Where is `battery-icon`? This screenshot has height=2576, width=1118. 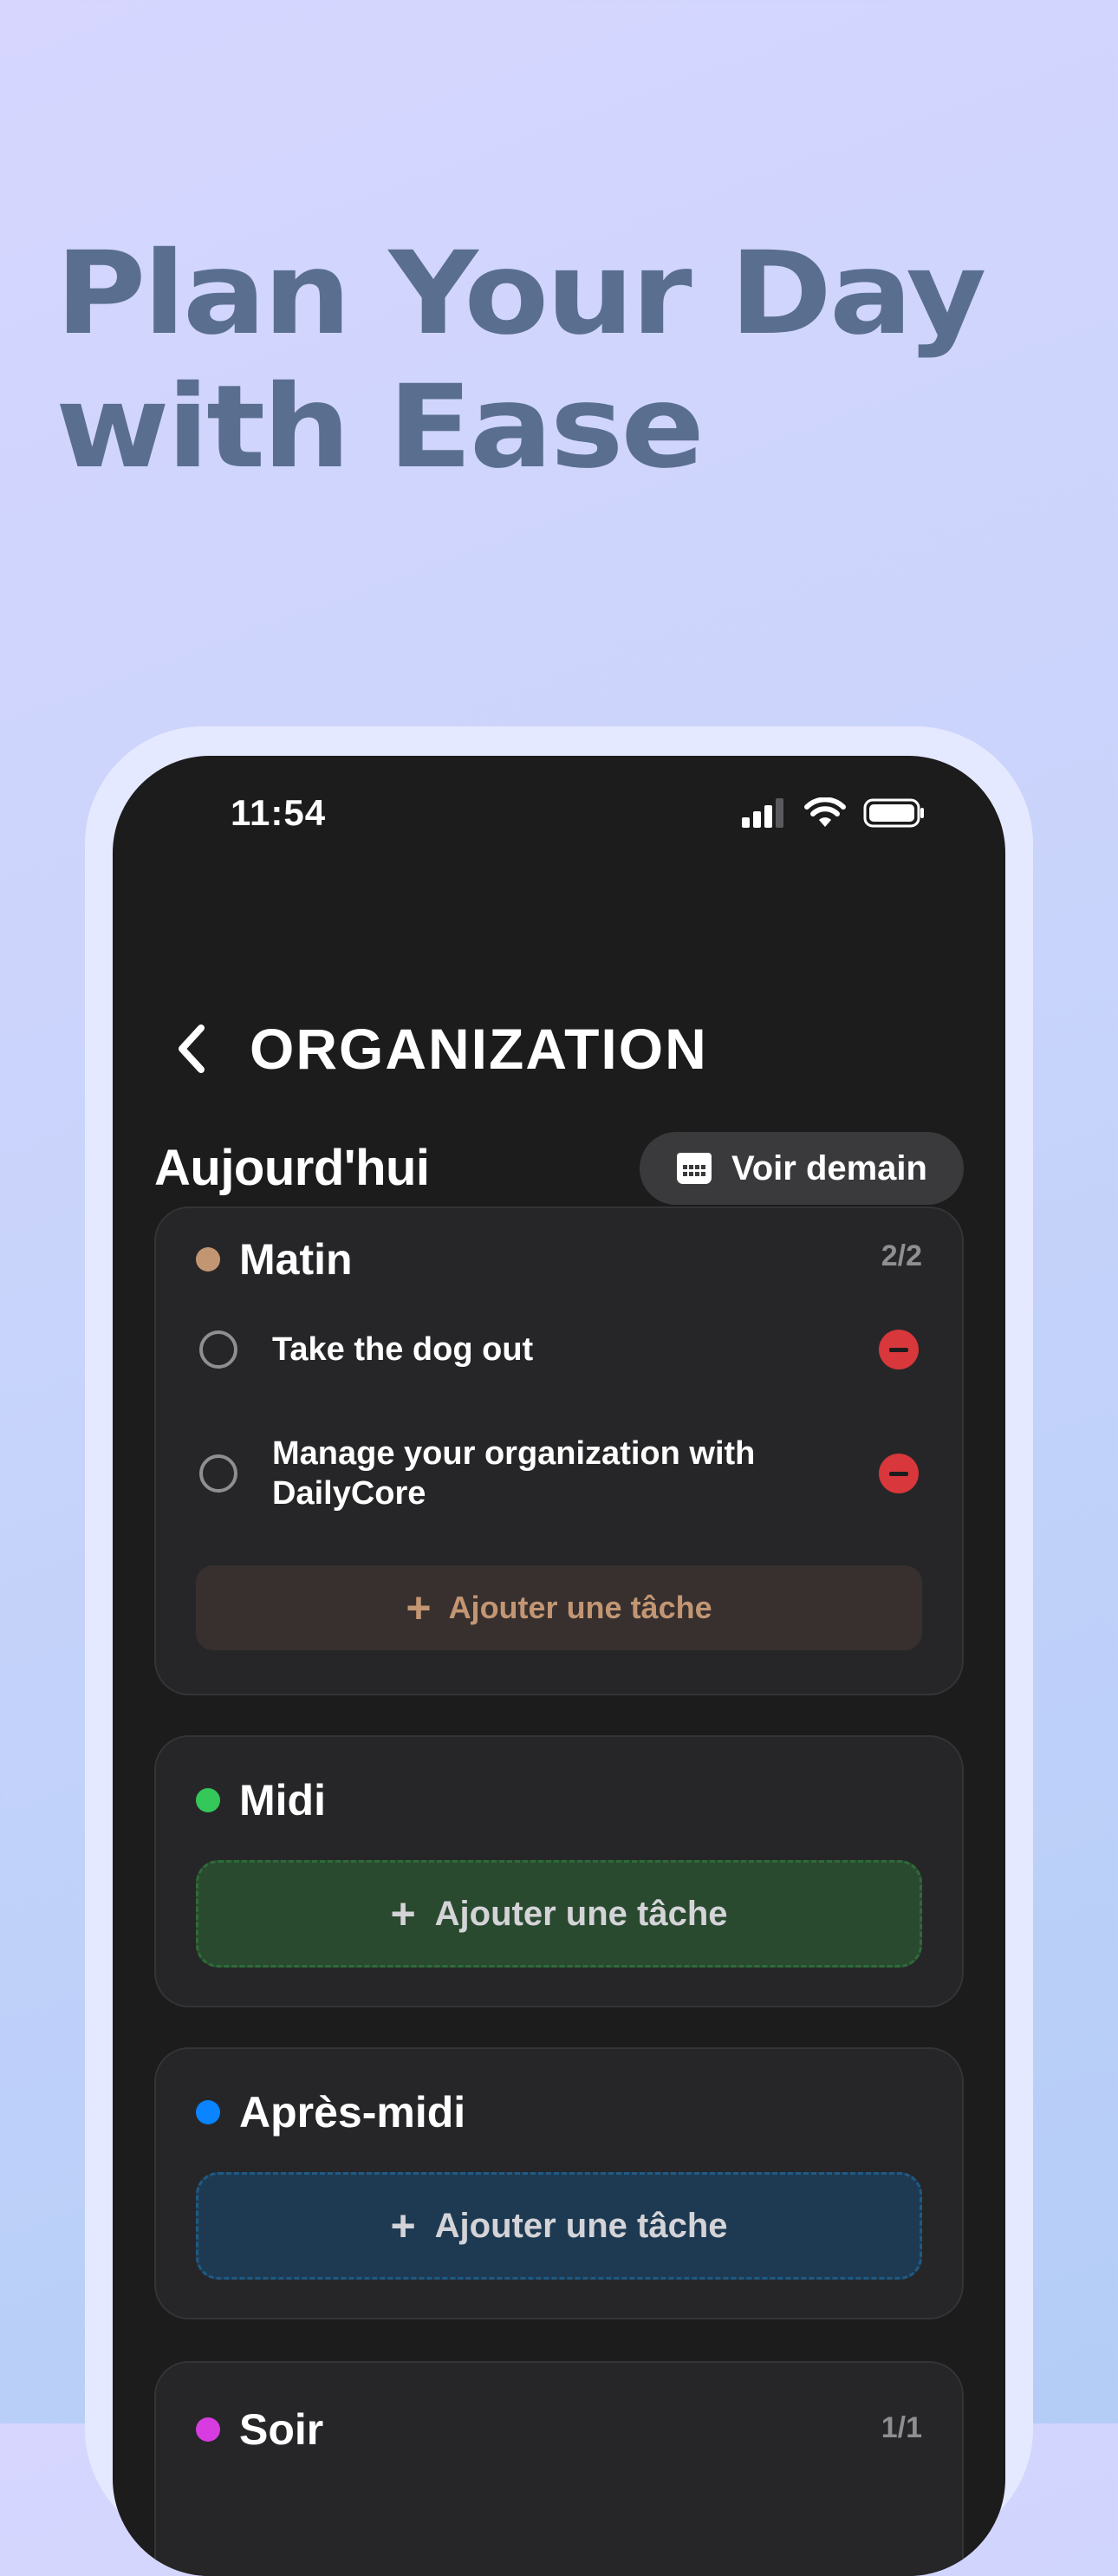 battery-icon is located at coordinates (893, 813).